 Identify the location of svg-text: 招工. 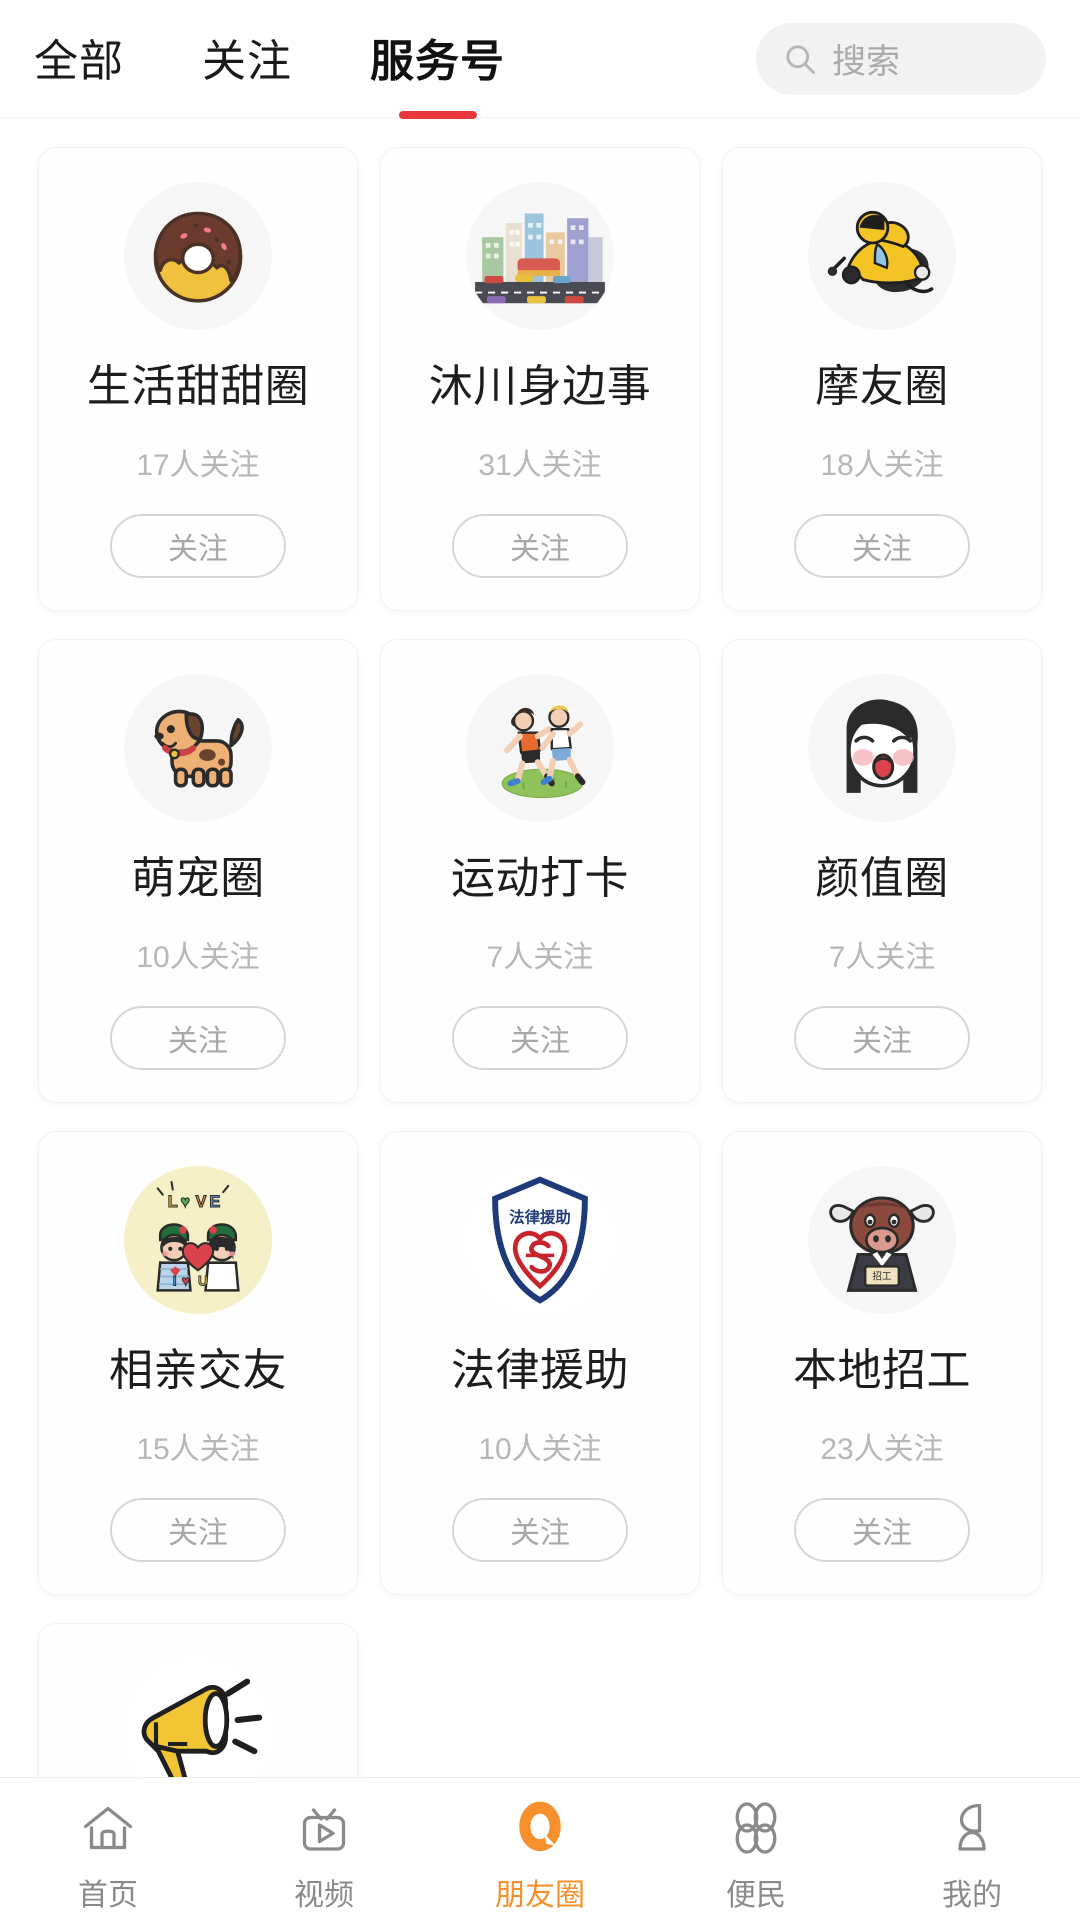
(882, 1277).